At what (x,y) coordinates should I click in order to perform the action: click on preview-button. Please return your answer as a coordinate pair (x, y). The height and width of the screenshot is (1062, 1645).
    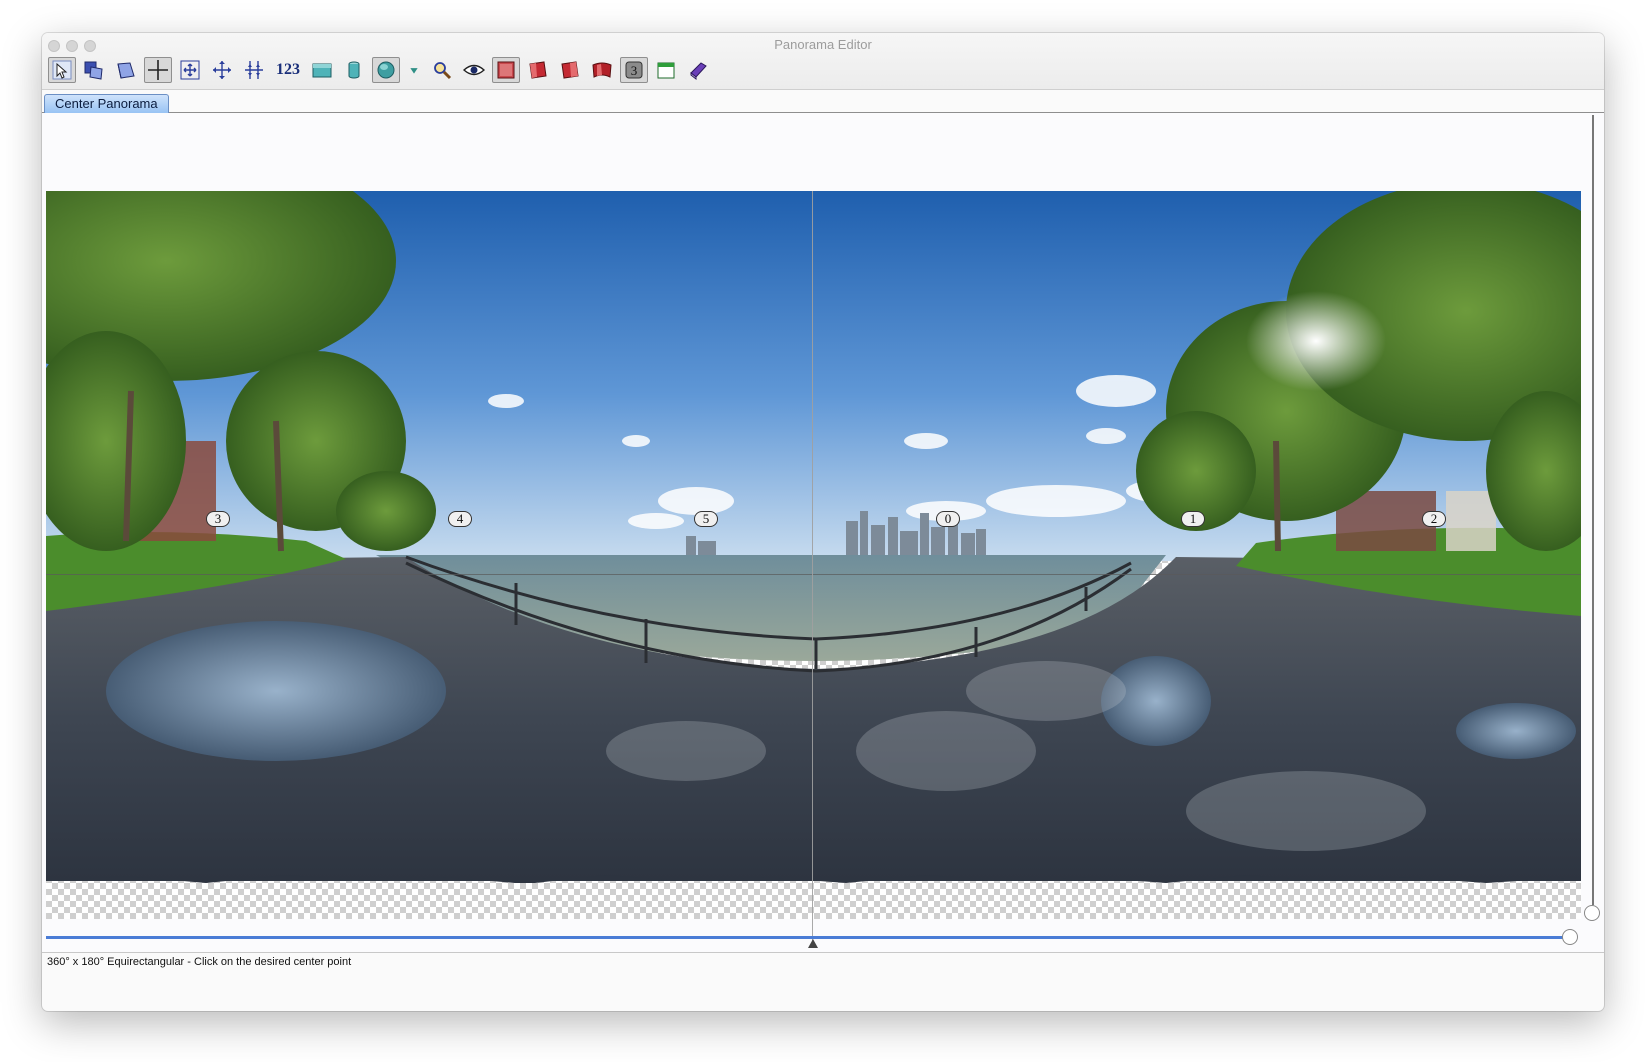
    Looking at the image, I should click on (474, 70).